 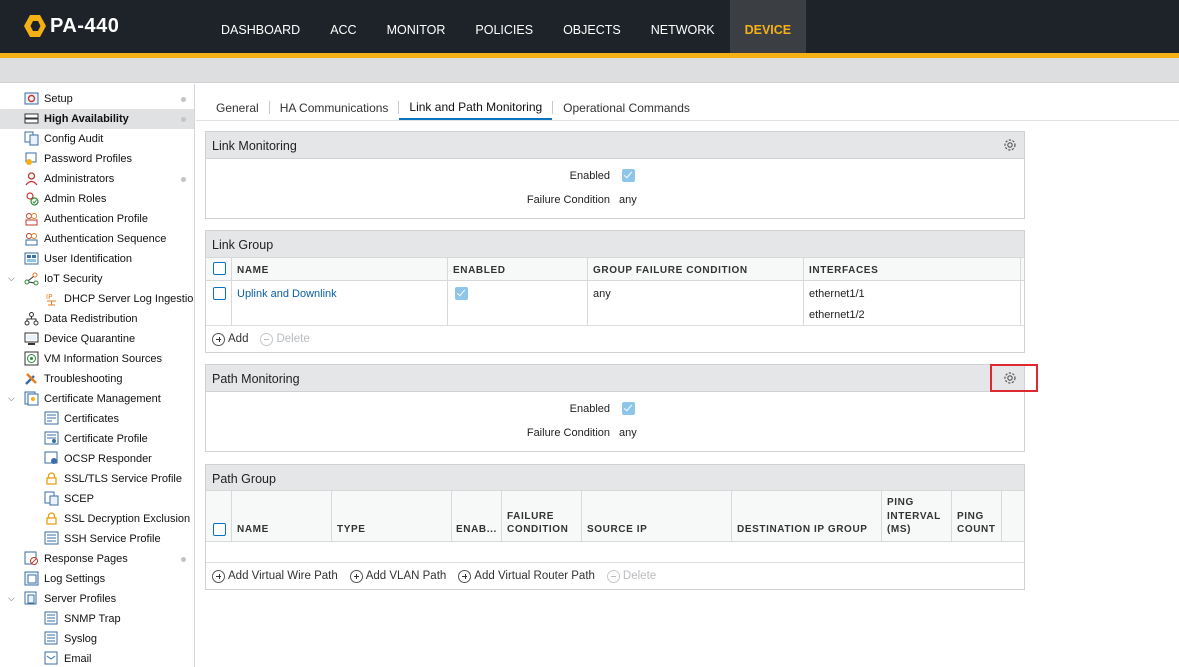 What do you see at coordinates (802, 529) in the screenshot?
I see `column-destination-ip-group: DESTINATION IP GROUP` at bounding box center [802, 529].